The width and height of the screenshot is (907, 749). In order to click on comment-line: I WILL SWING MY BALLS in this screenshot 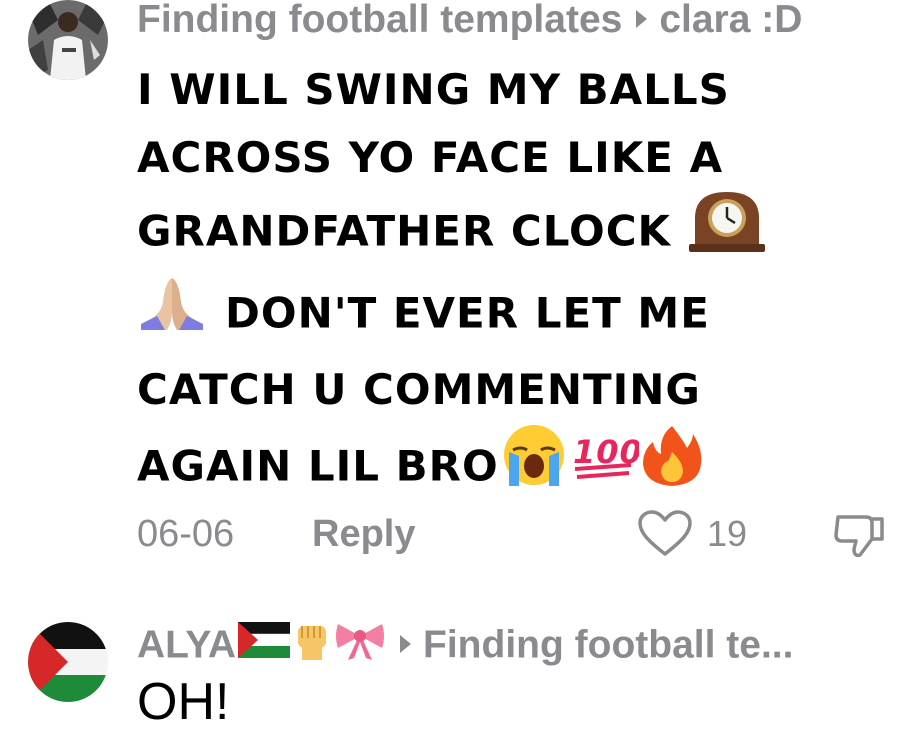, I will do `click(433, 89)`.